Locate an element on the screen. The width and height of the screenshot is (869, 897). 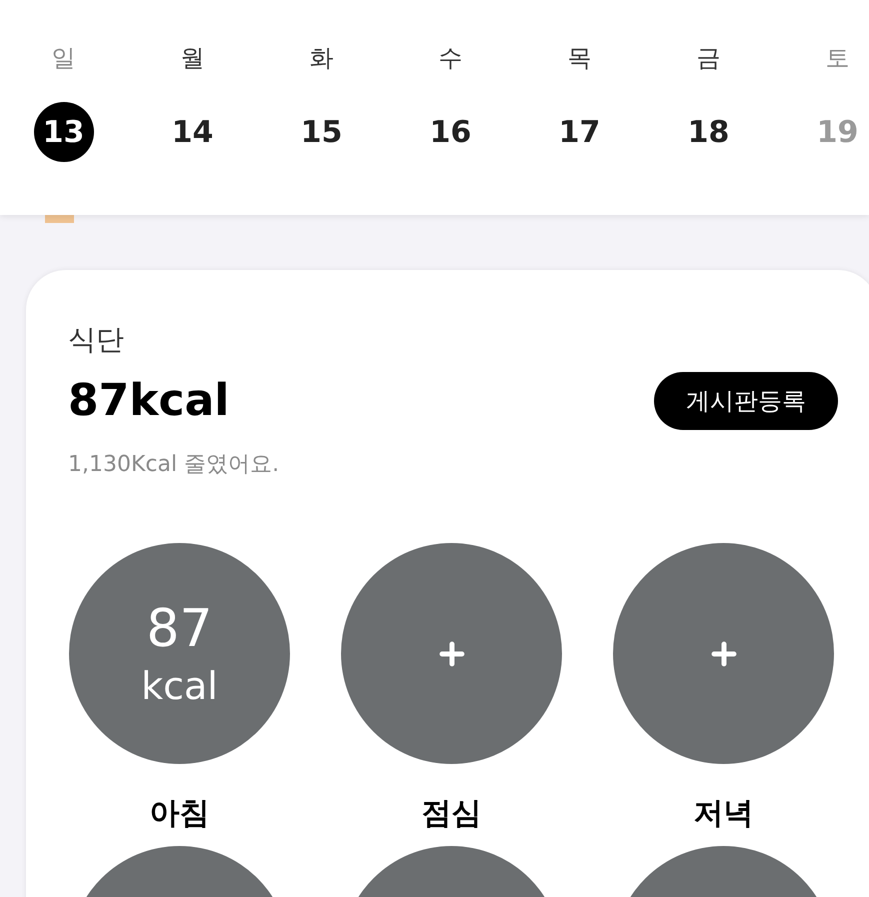
legend-swatch is located at coordinates (59, 219).